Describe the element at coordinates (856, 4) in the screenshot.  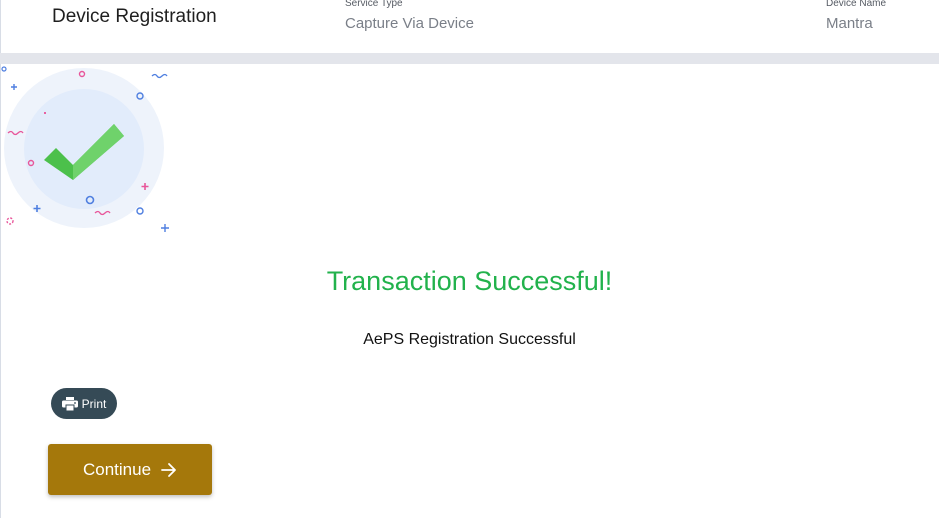
I see `device-name-label: Device Name` at that location.